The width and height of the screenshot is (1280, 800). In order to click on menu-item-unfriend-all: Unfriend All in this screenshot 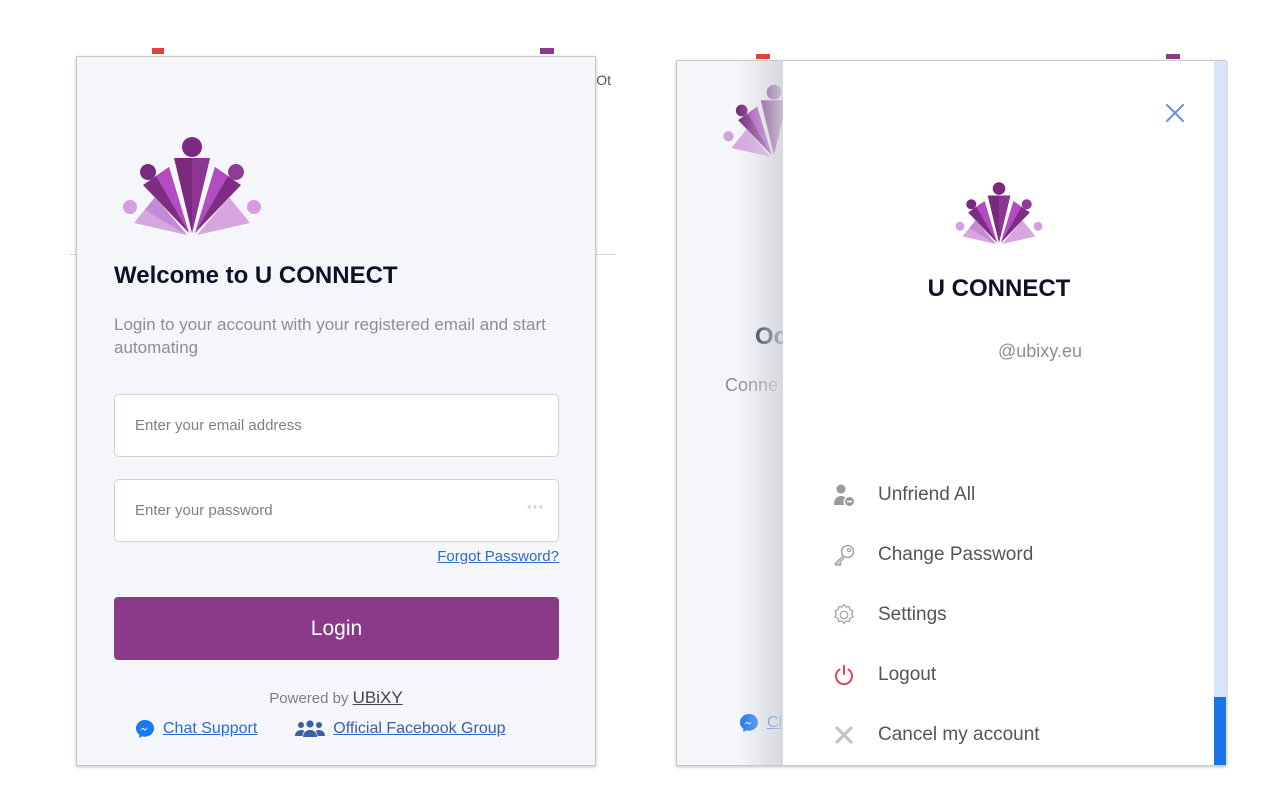, I will do `click(935, 495)`.